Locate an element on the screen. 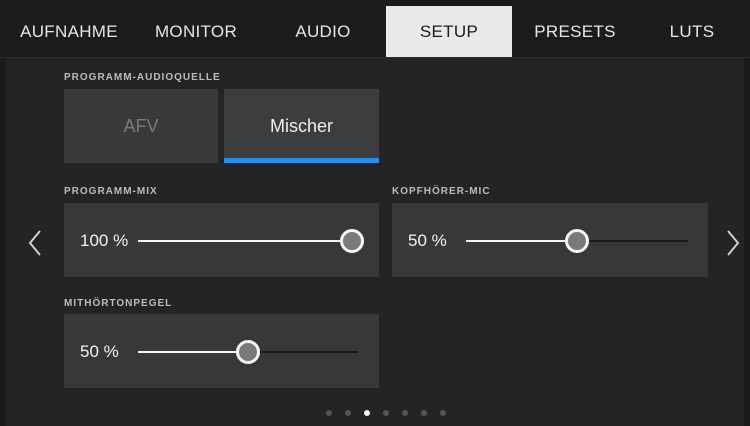 The image size is (750, 426). sidetone-level-panel: 50 % is located at coordinates (221, 351).